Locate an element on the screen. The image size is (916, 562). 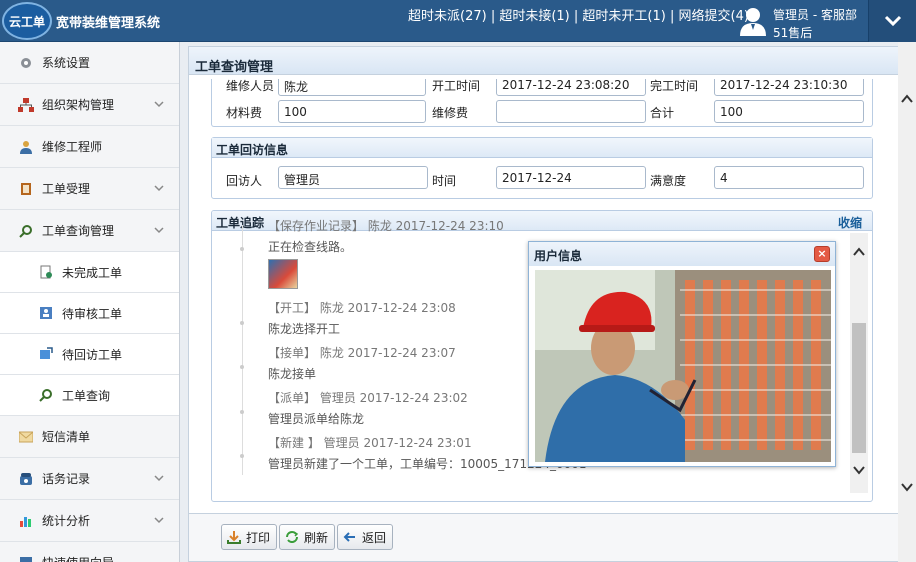
sidebar-item-label: 待审核工单 is located at coordinates (92, 313).